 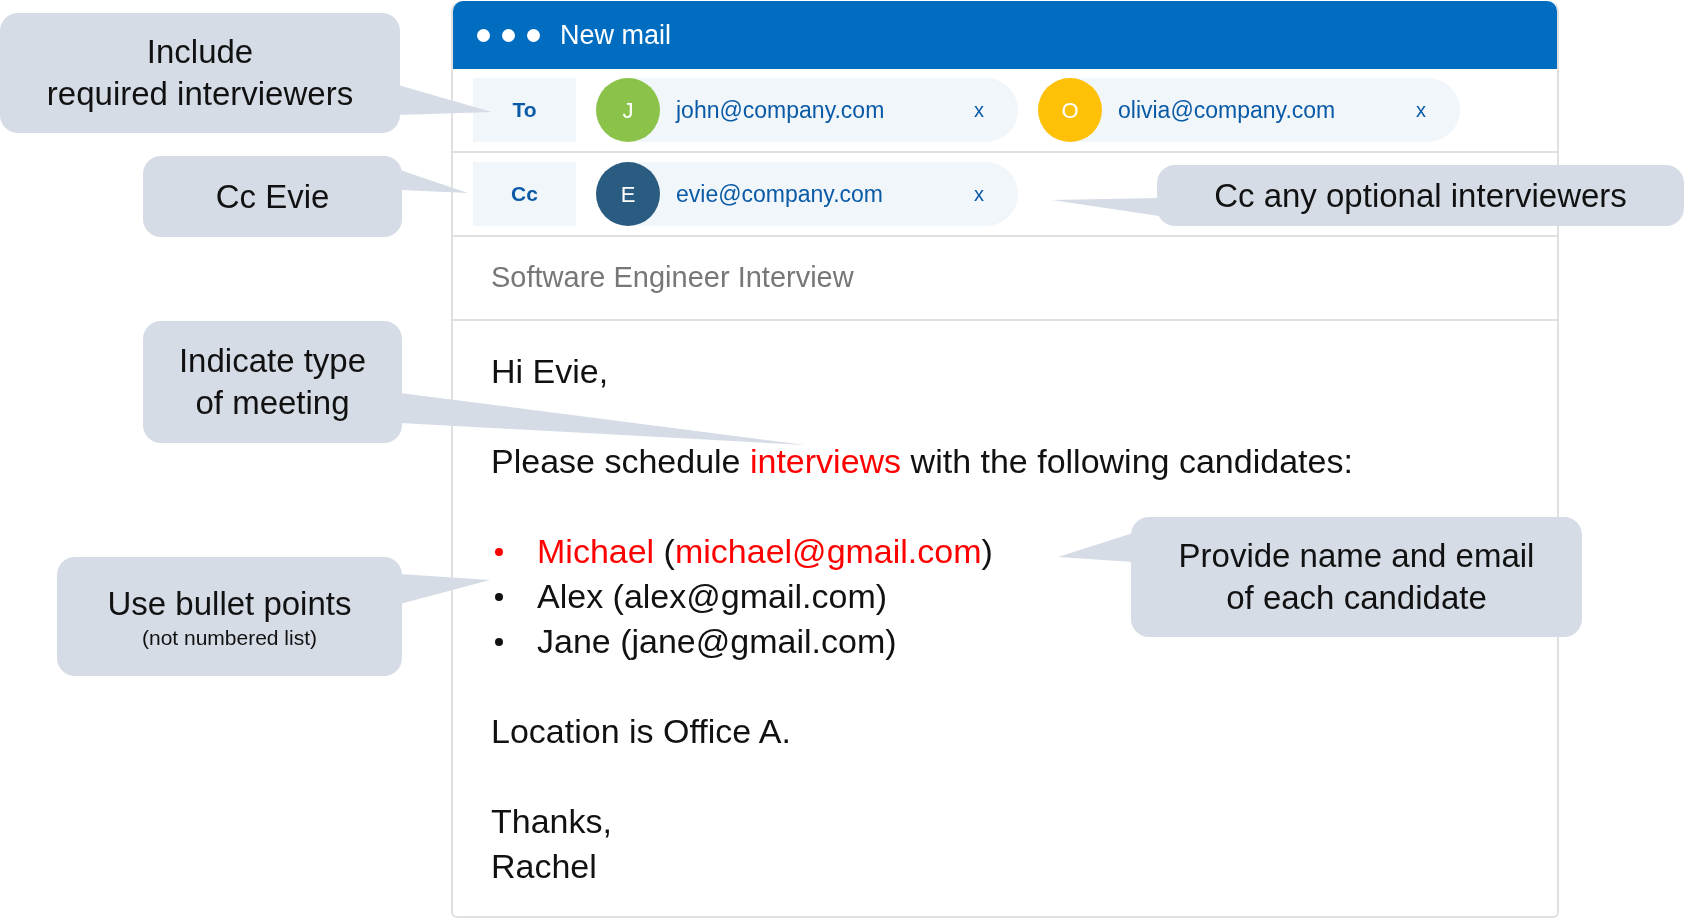 I want to click on callout-text: Indicate type of meeting, so click(x=272, y=382).